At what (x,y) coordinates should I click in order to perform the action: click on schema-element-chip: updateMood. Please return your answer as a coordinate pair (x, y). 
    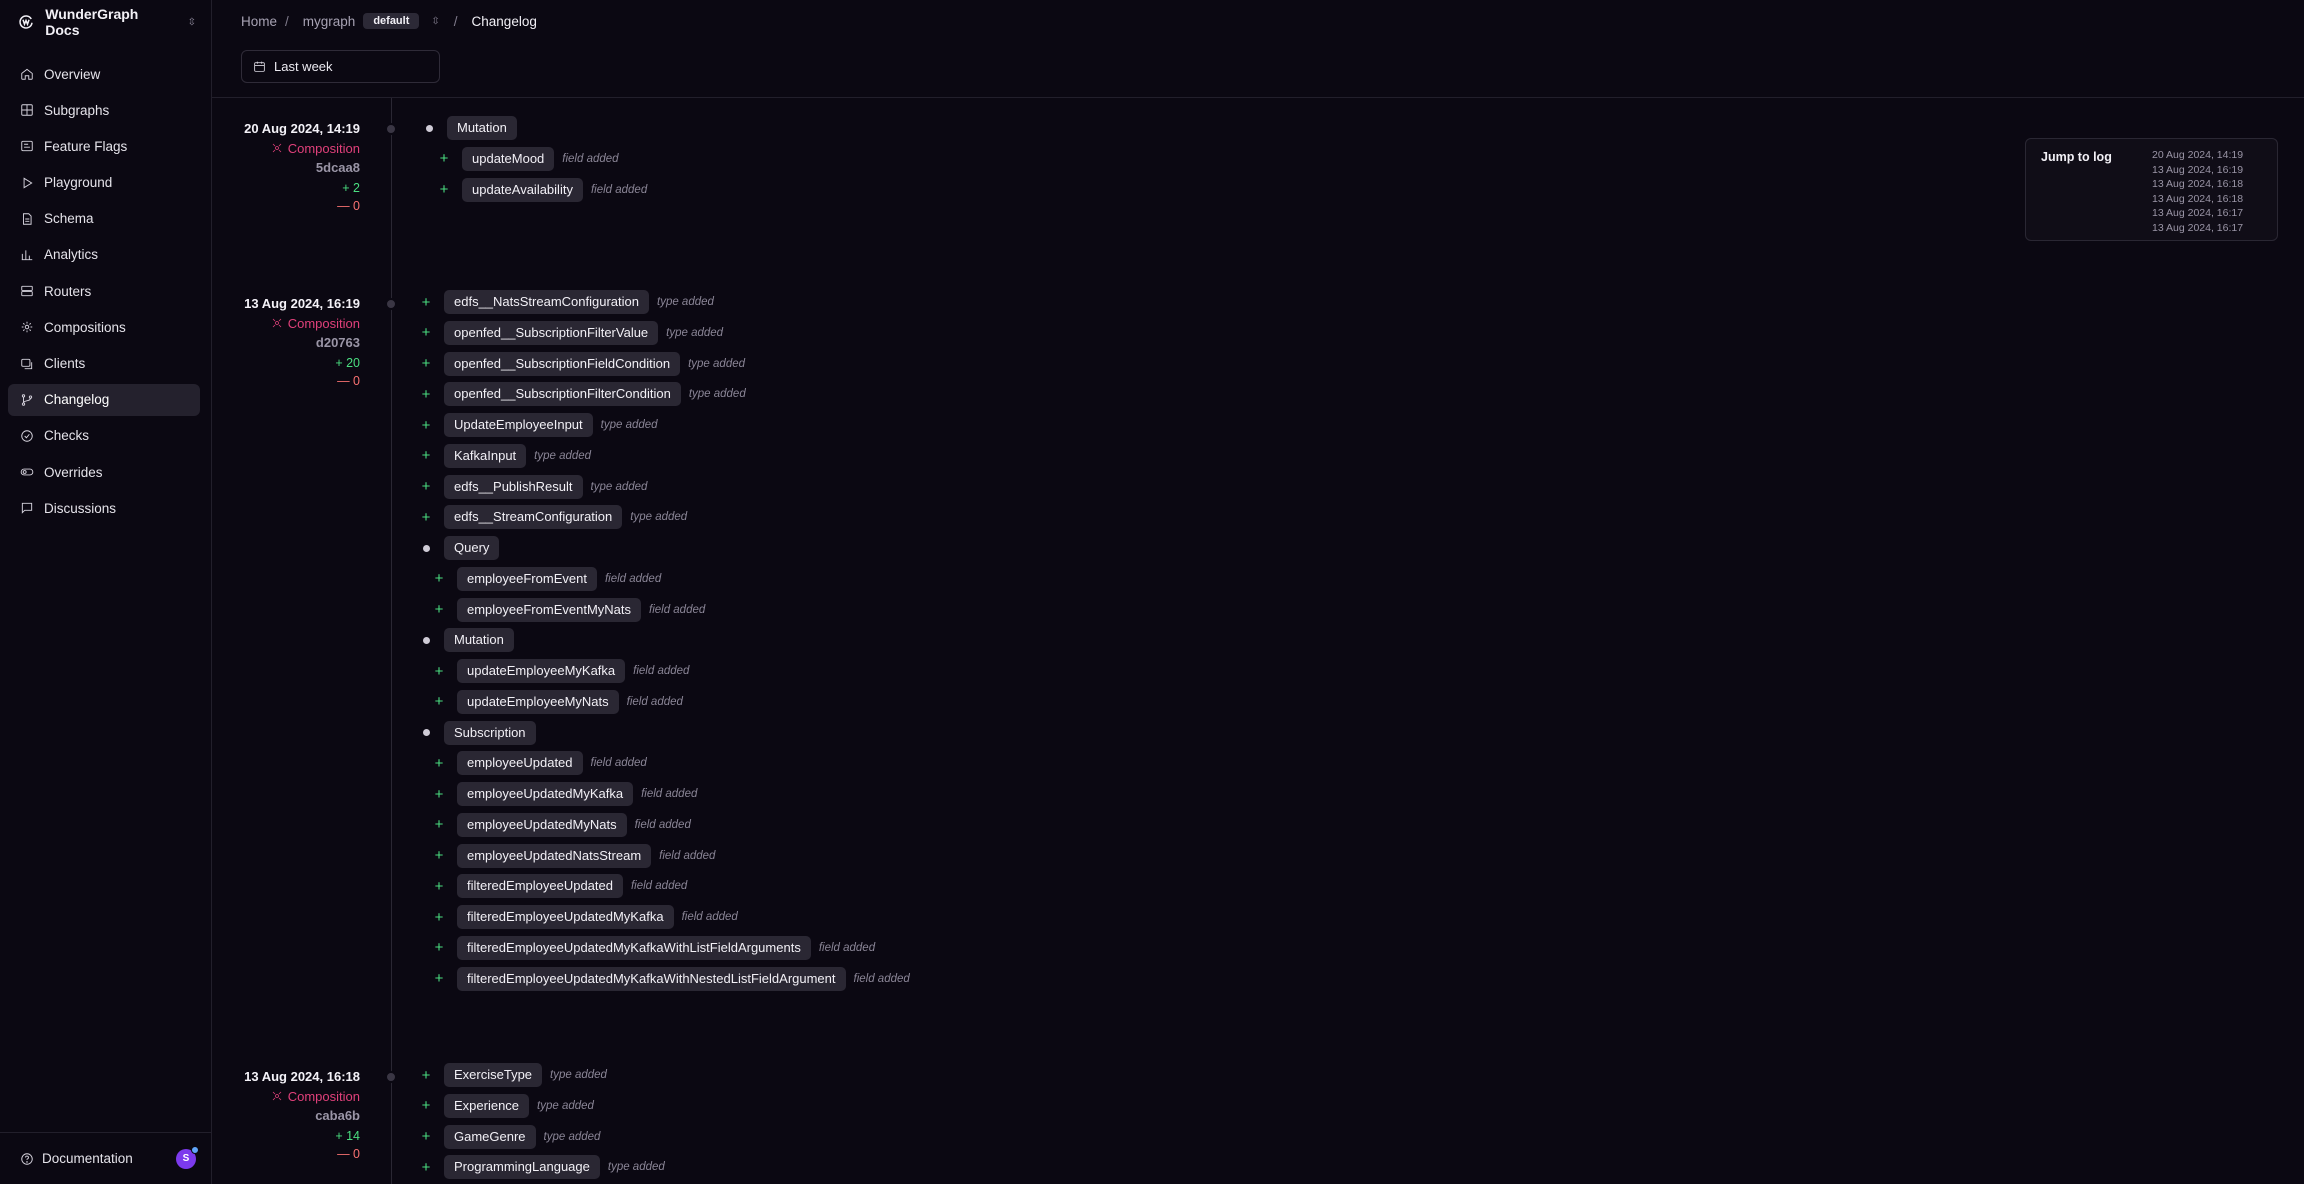
    Looking at the image, I should click on (508, 158).